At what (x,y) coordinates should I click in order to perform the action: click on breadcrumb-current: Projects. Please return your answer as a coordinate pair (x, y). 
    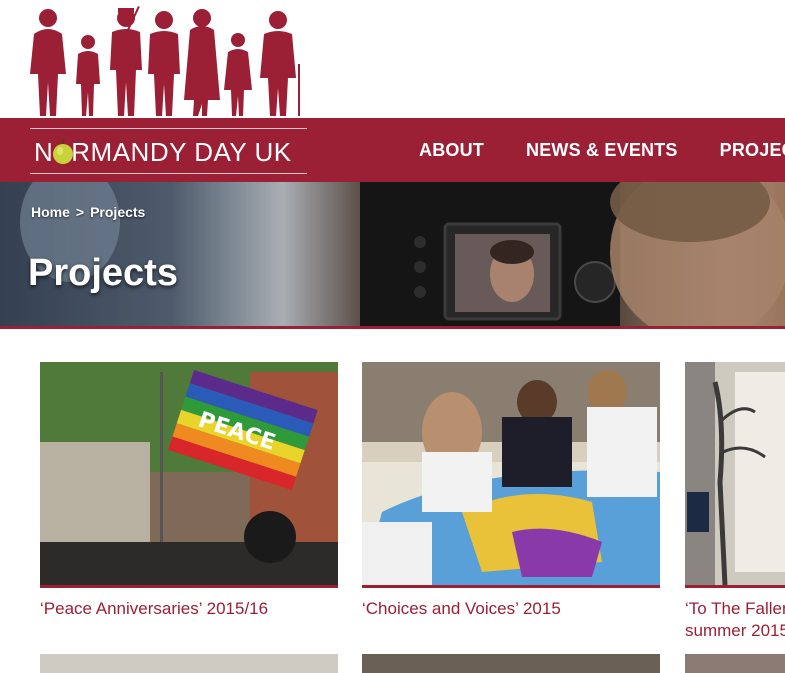
    Looking at the image, I should click on (118, 212).